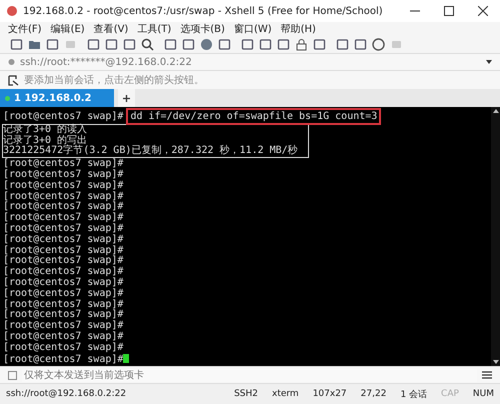  What do you see at coordinates (12, 11) in the screenshot?
I see `app-logo-icon` at bounding box center [12, 11].